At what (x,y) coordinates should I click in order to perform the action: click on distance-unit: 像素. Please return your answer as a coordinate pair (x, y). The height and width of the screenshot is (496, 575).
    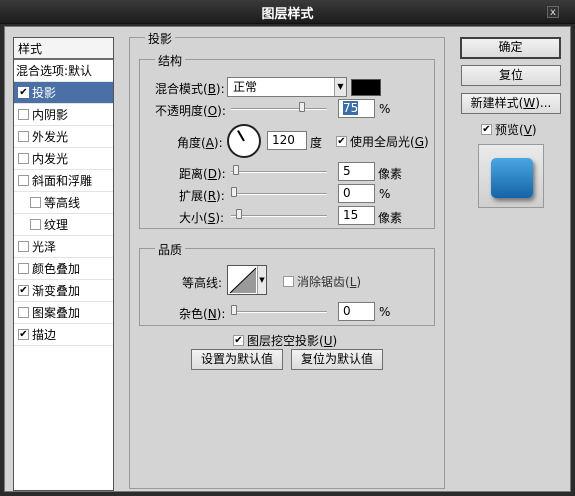
    Looking at the image, I should click on (390, 174).